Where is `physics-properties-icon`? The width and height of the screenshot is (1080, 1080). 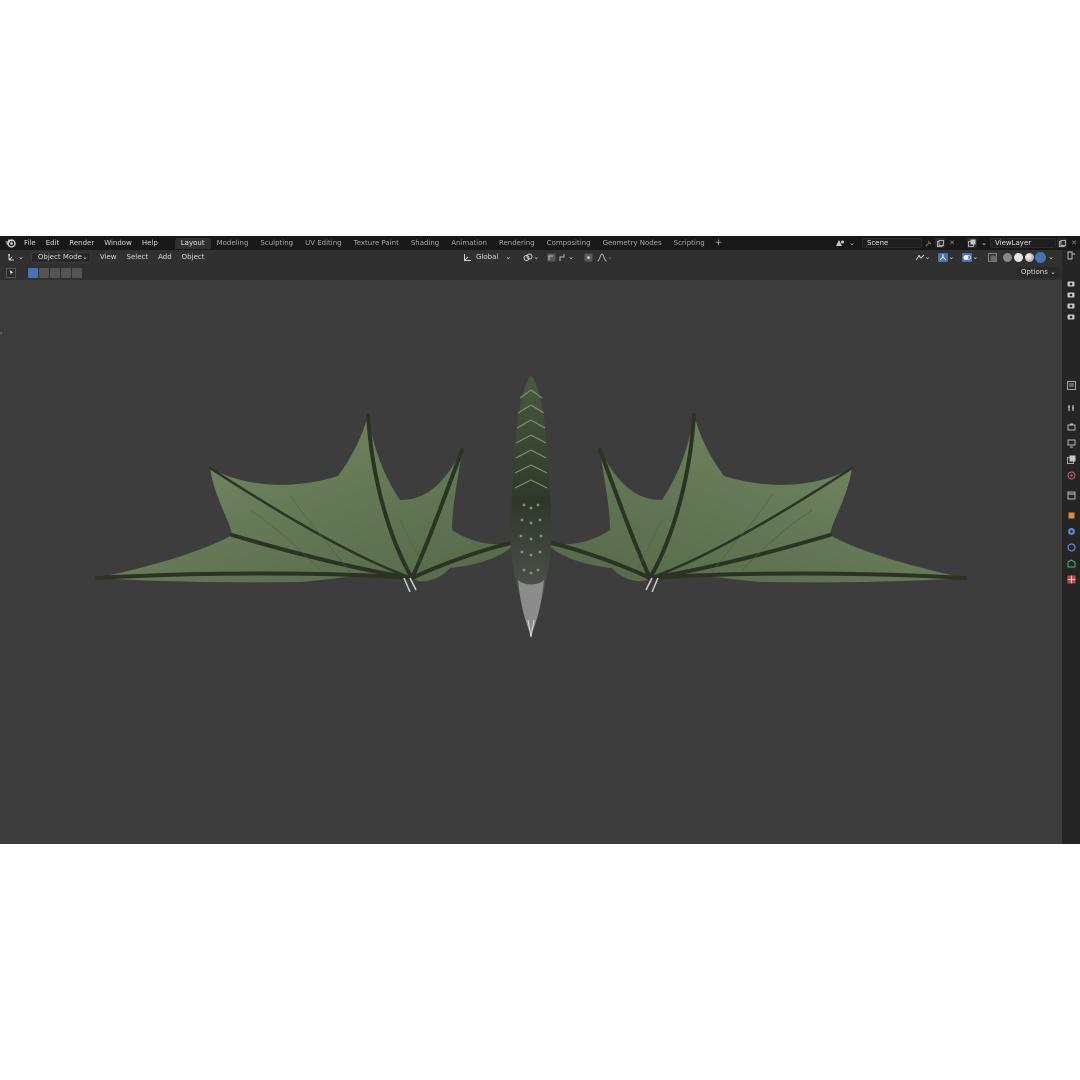
physics-properties-icon is located at coordinates (1071, 547).